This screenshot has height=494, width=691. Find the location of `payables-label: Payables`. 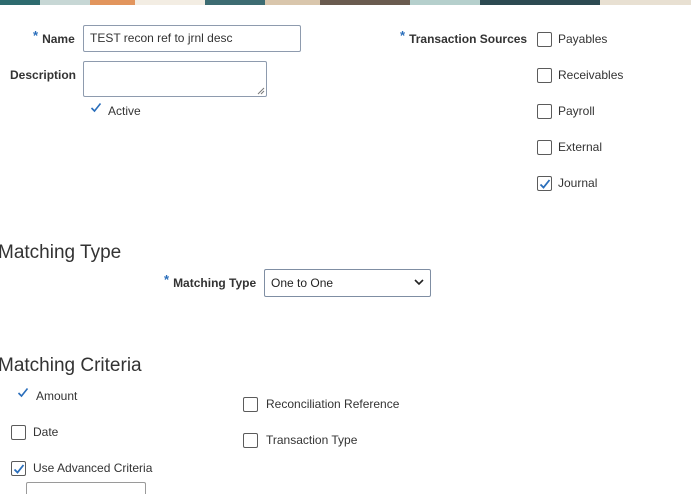

payables-label: Payables is located at coordinates (583, 39).